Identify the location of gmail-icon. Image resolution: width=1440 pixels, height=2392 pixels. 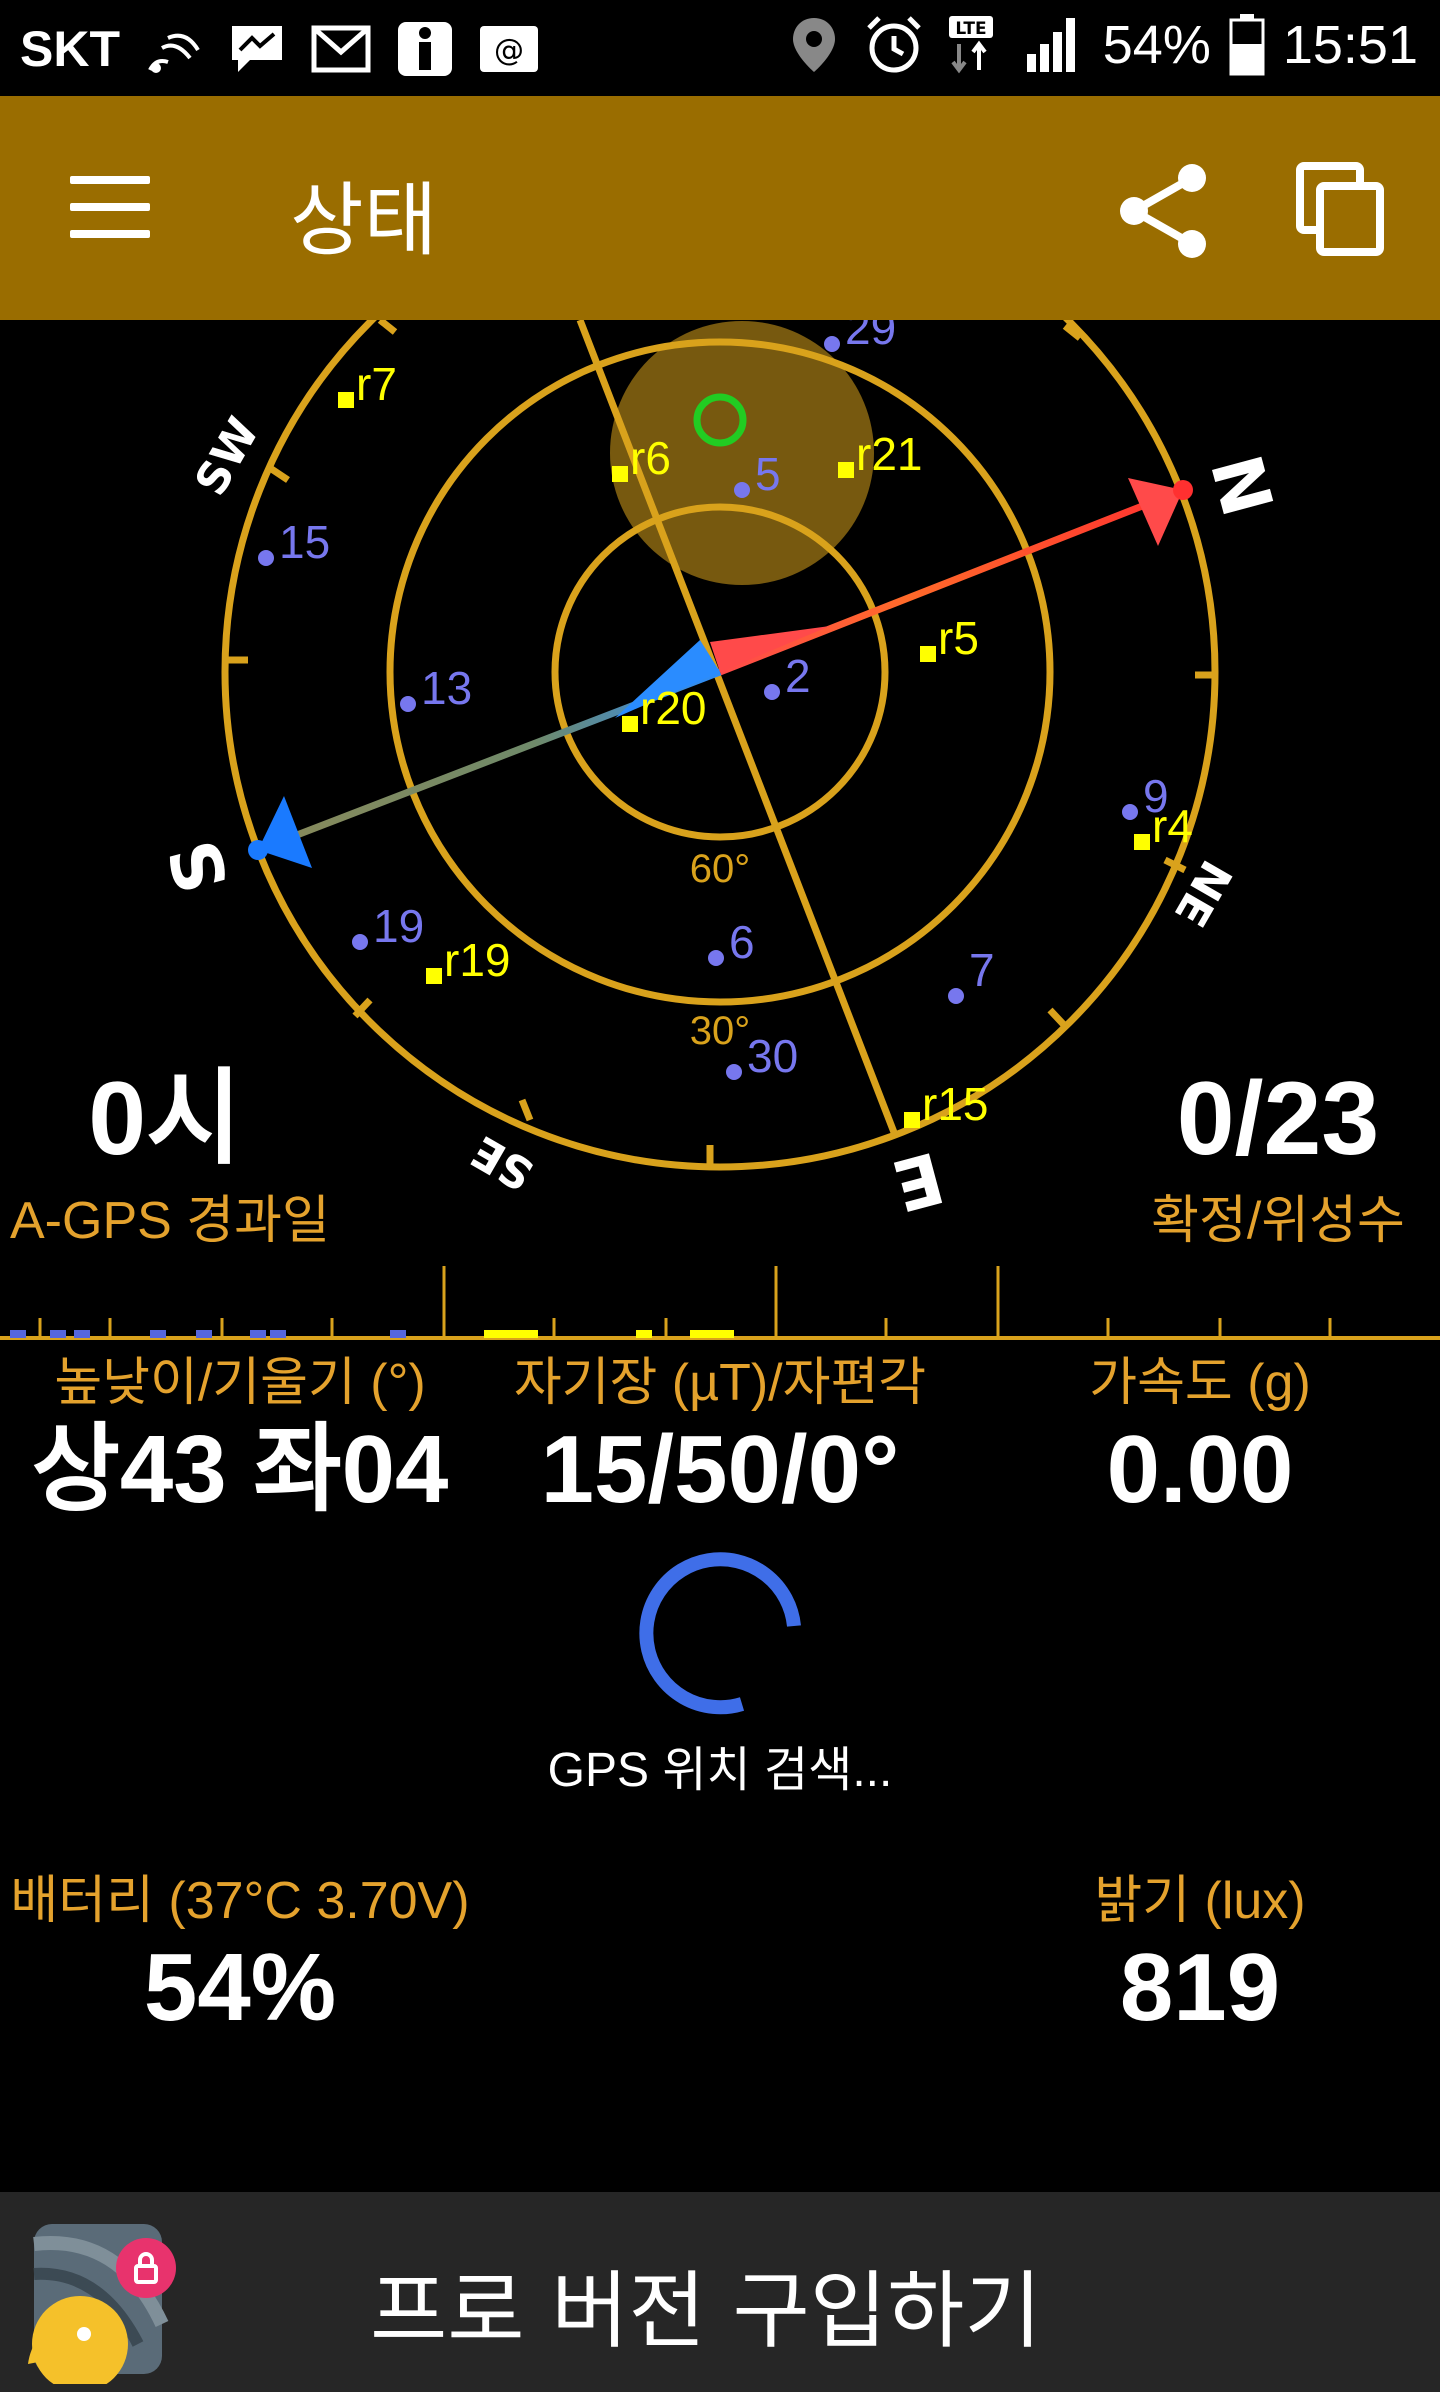
(341, 49).